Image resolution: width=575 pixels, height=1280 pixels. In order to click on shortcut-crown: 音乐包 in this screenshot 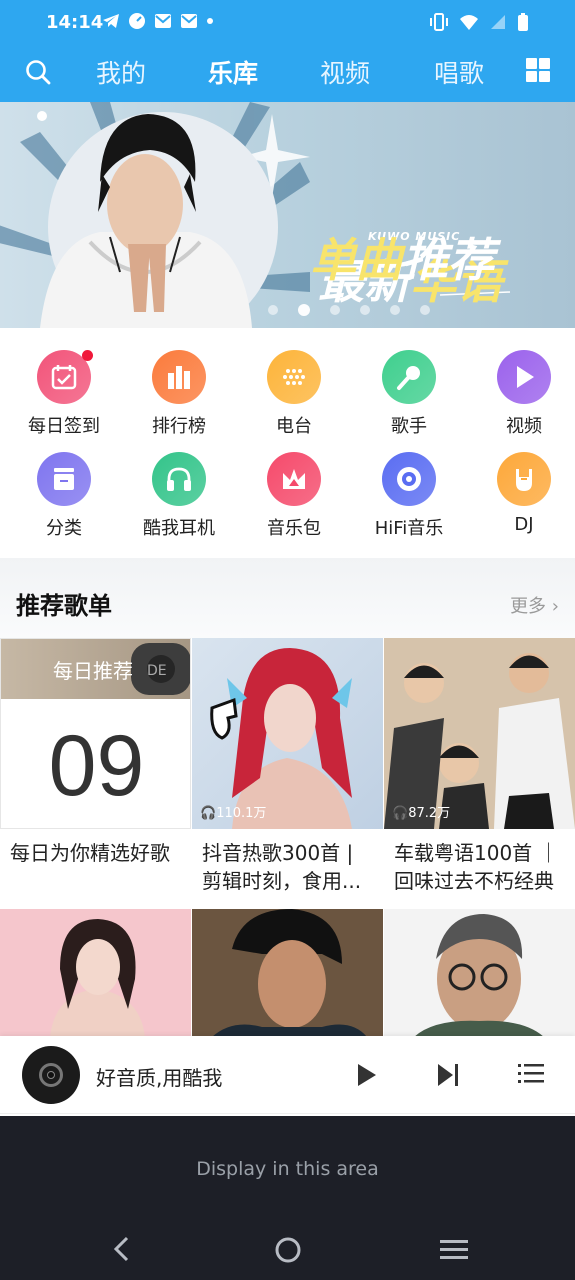, I will do `click(294, 496)`.